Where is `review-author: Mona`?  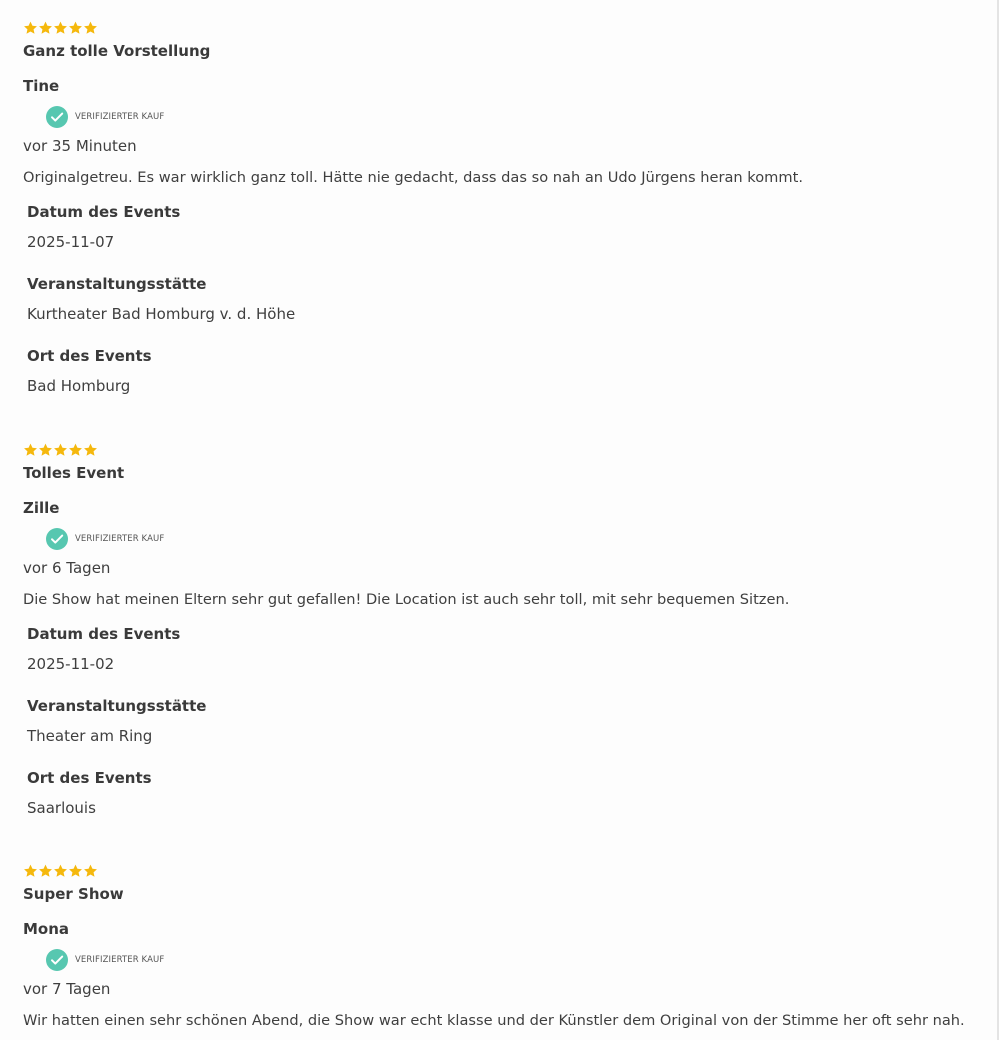
review-author: Mona is located at coordinates (46, 929).